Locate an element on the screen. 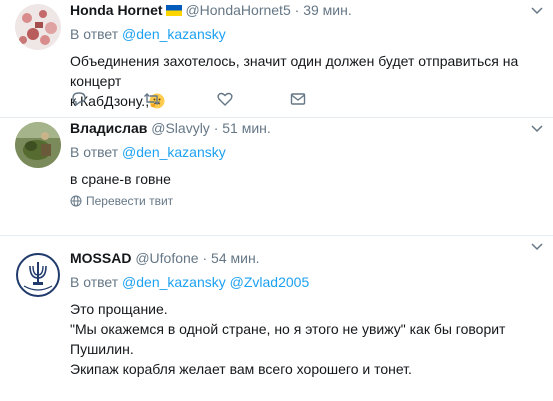 This screenshot has width=553, height=401. like-button is located at coordinates (226, 100).